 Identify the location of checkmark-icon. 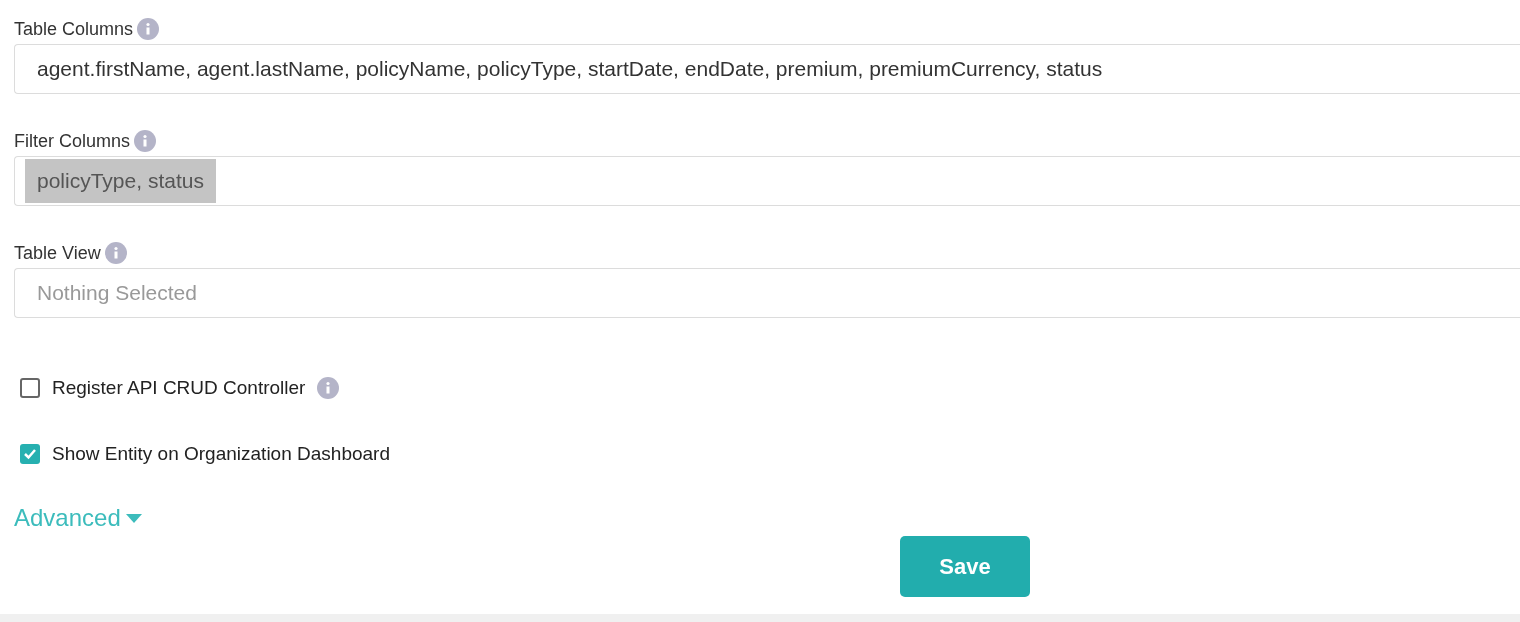
(30, 454).